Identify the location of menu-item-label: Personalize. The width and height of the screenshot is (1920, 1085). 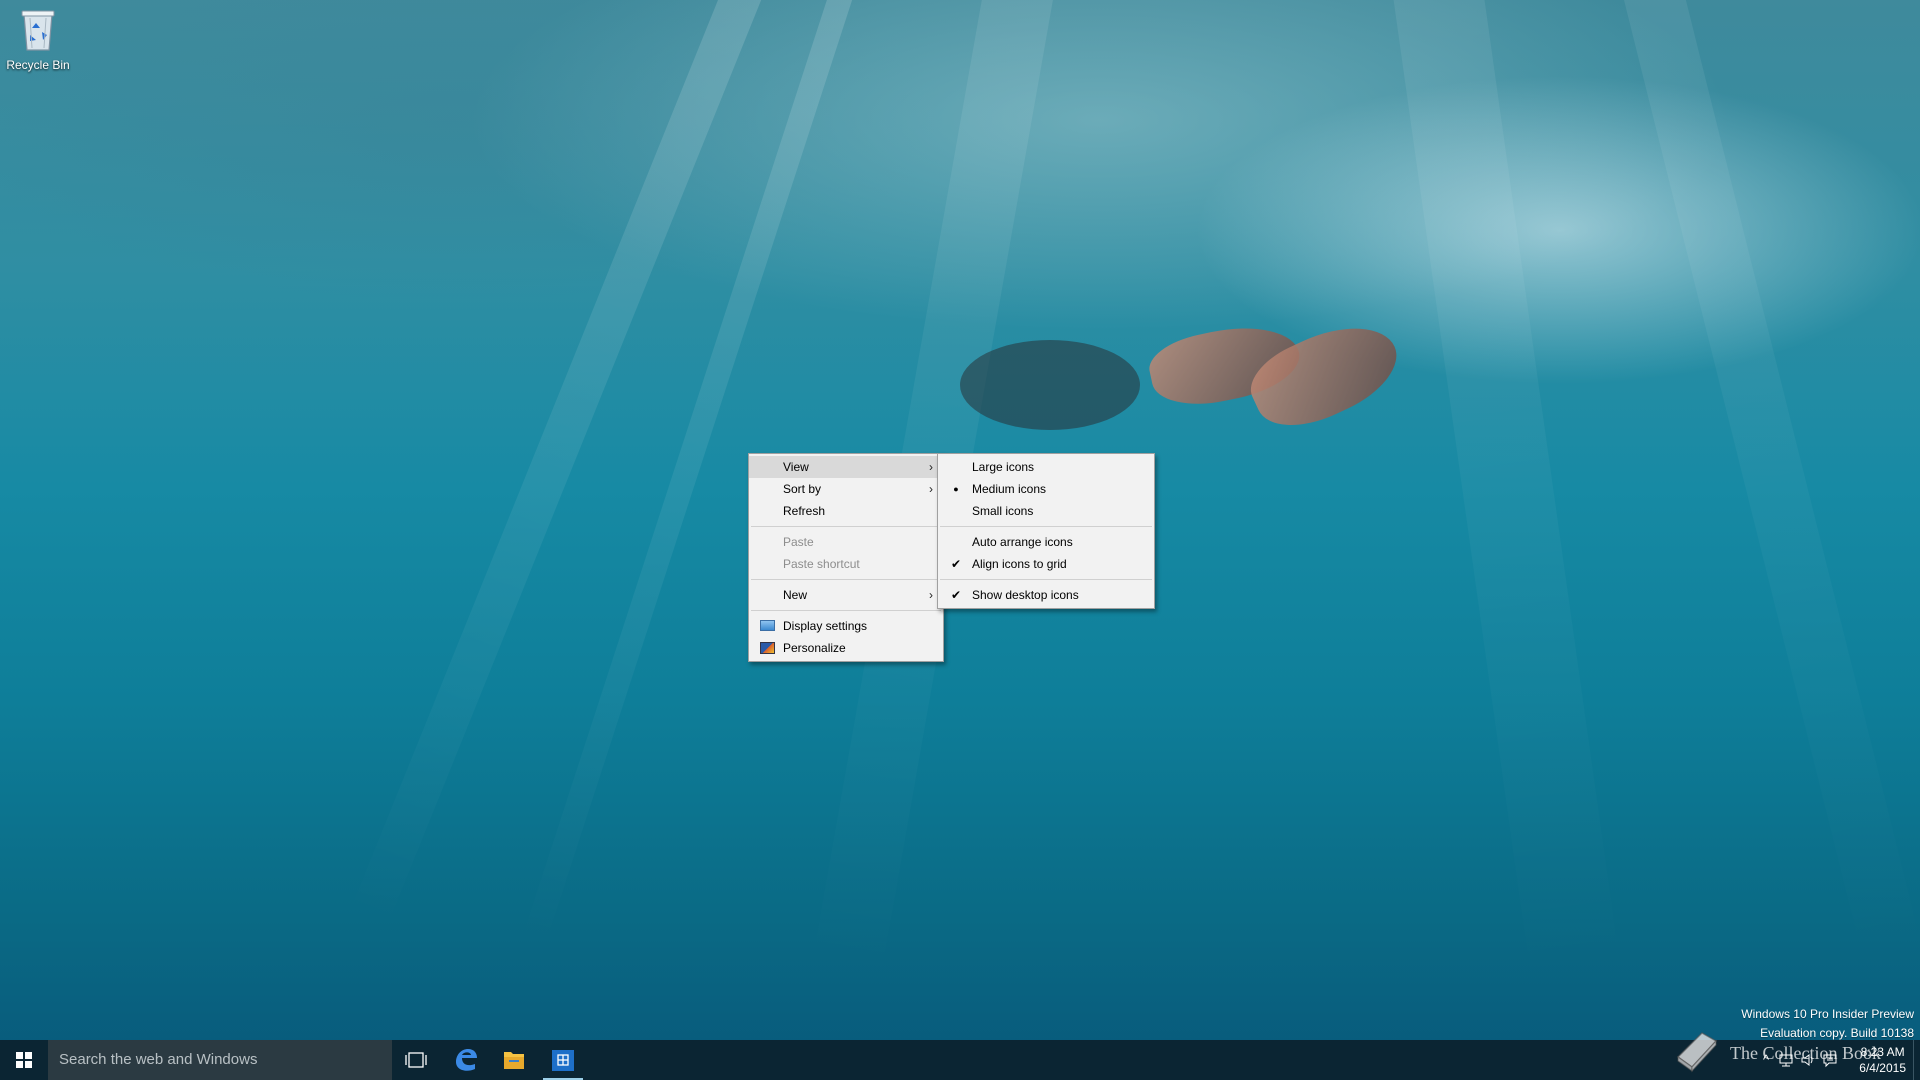
(814, 648).